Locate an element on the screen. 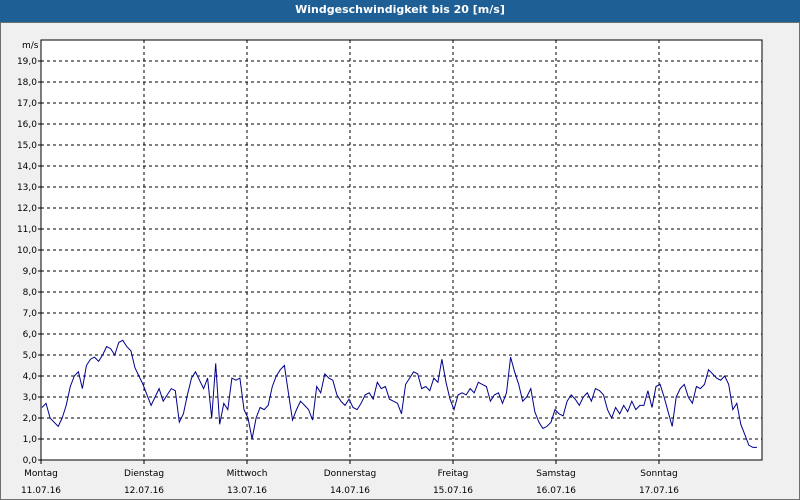 This screenshot has height=500, width=800. x-tick-date-label: 17.07.16 is located at coordinates (659, 491).